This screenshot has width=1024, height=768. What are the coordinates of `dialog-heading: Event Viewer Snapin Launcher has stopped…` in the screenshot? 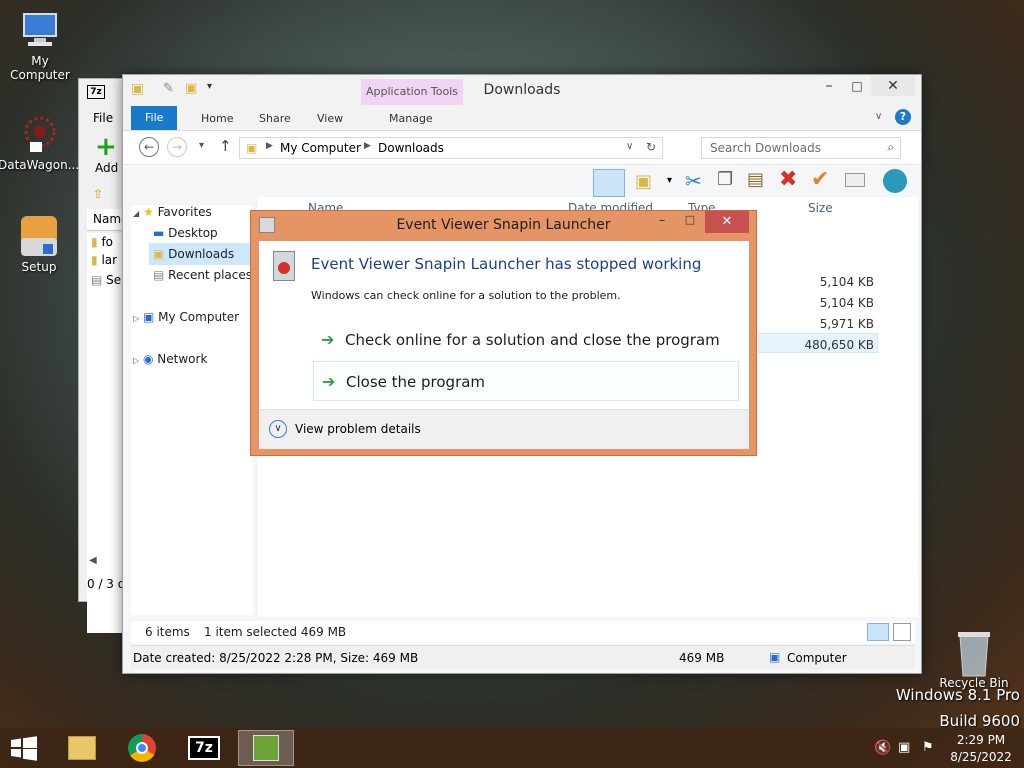 It's located at (506, 264).